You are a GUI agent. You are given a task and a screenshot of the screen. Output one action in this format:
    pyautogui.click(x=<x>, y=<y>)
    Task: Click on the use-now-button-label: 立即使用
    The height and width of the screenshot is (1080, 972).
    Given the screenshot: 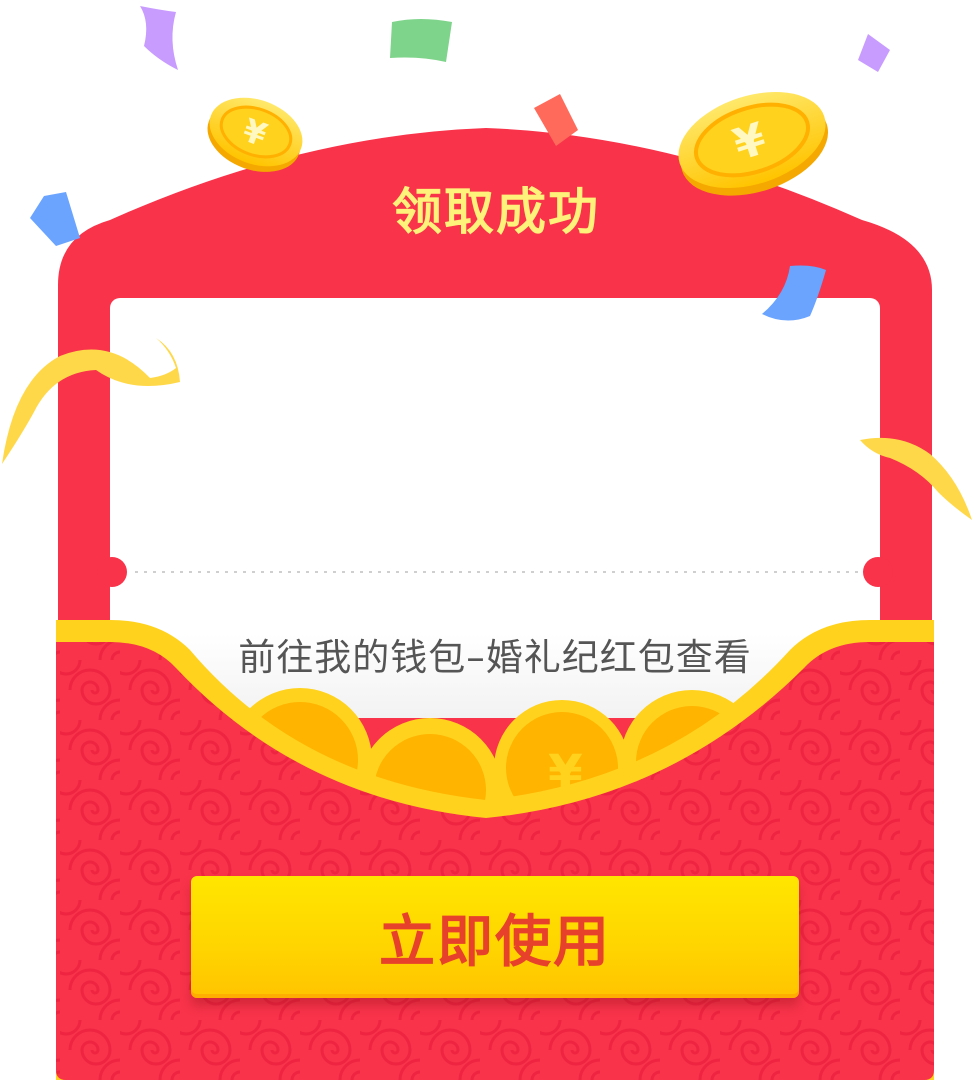 What is the action you would take?
    pyautogui.click(x=495, y=942)
    